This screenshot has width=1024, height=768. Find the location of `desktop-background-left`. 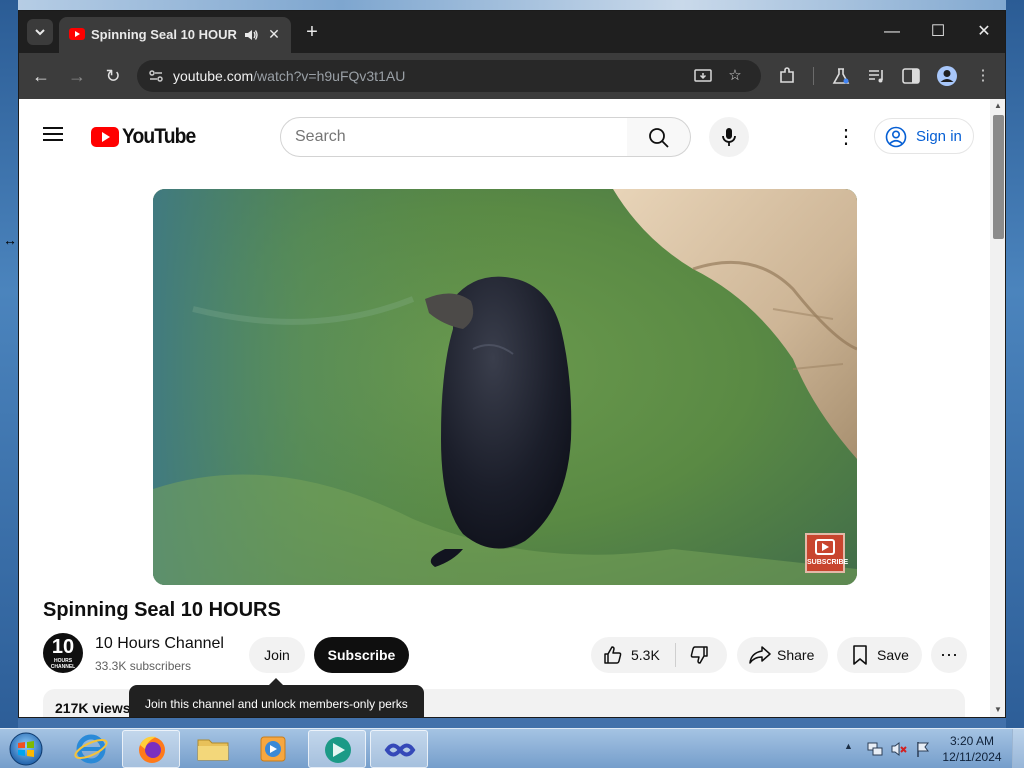

desktop-background-left is located at coordinates (9, 364).